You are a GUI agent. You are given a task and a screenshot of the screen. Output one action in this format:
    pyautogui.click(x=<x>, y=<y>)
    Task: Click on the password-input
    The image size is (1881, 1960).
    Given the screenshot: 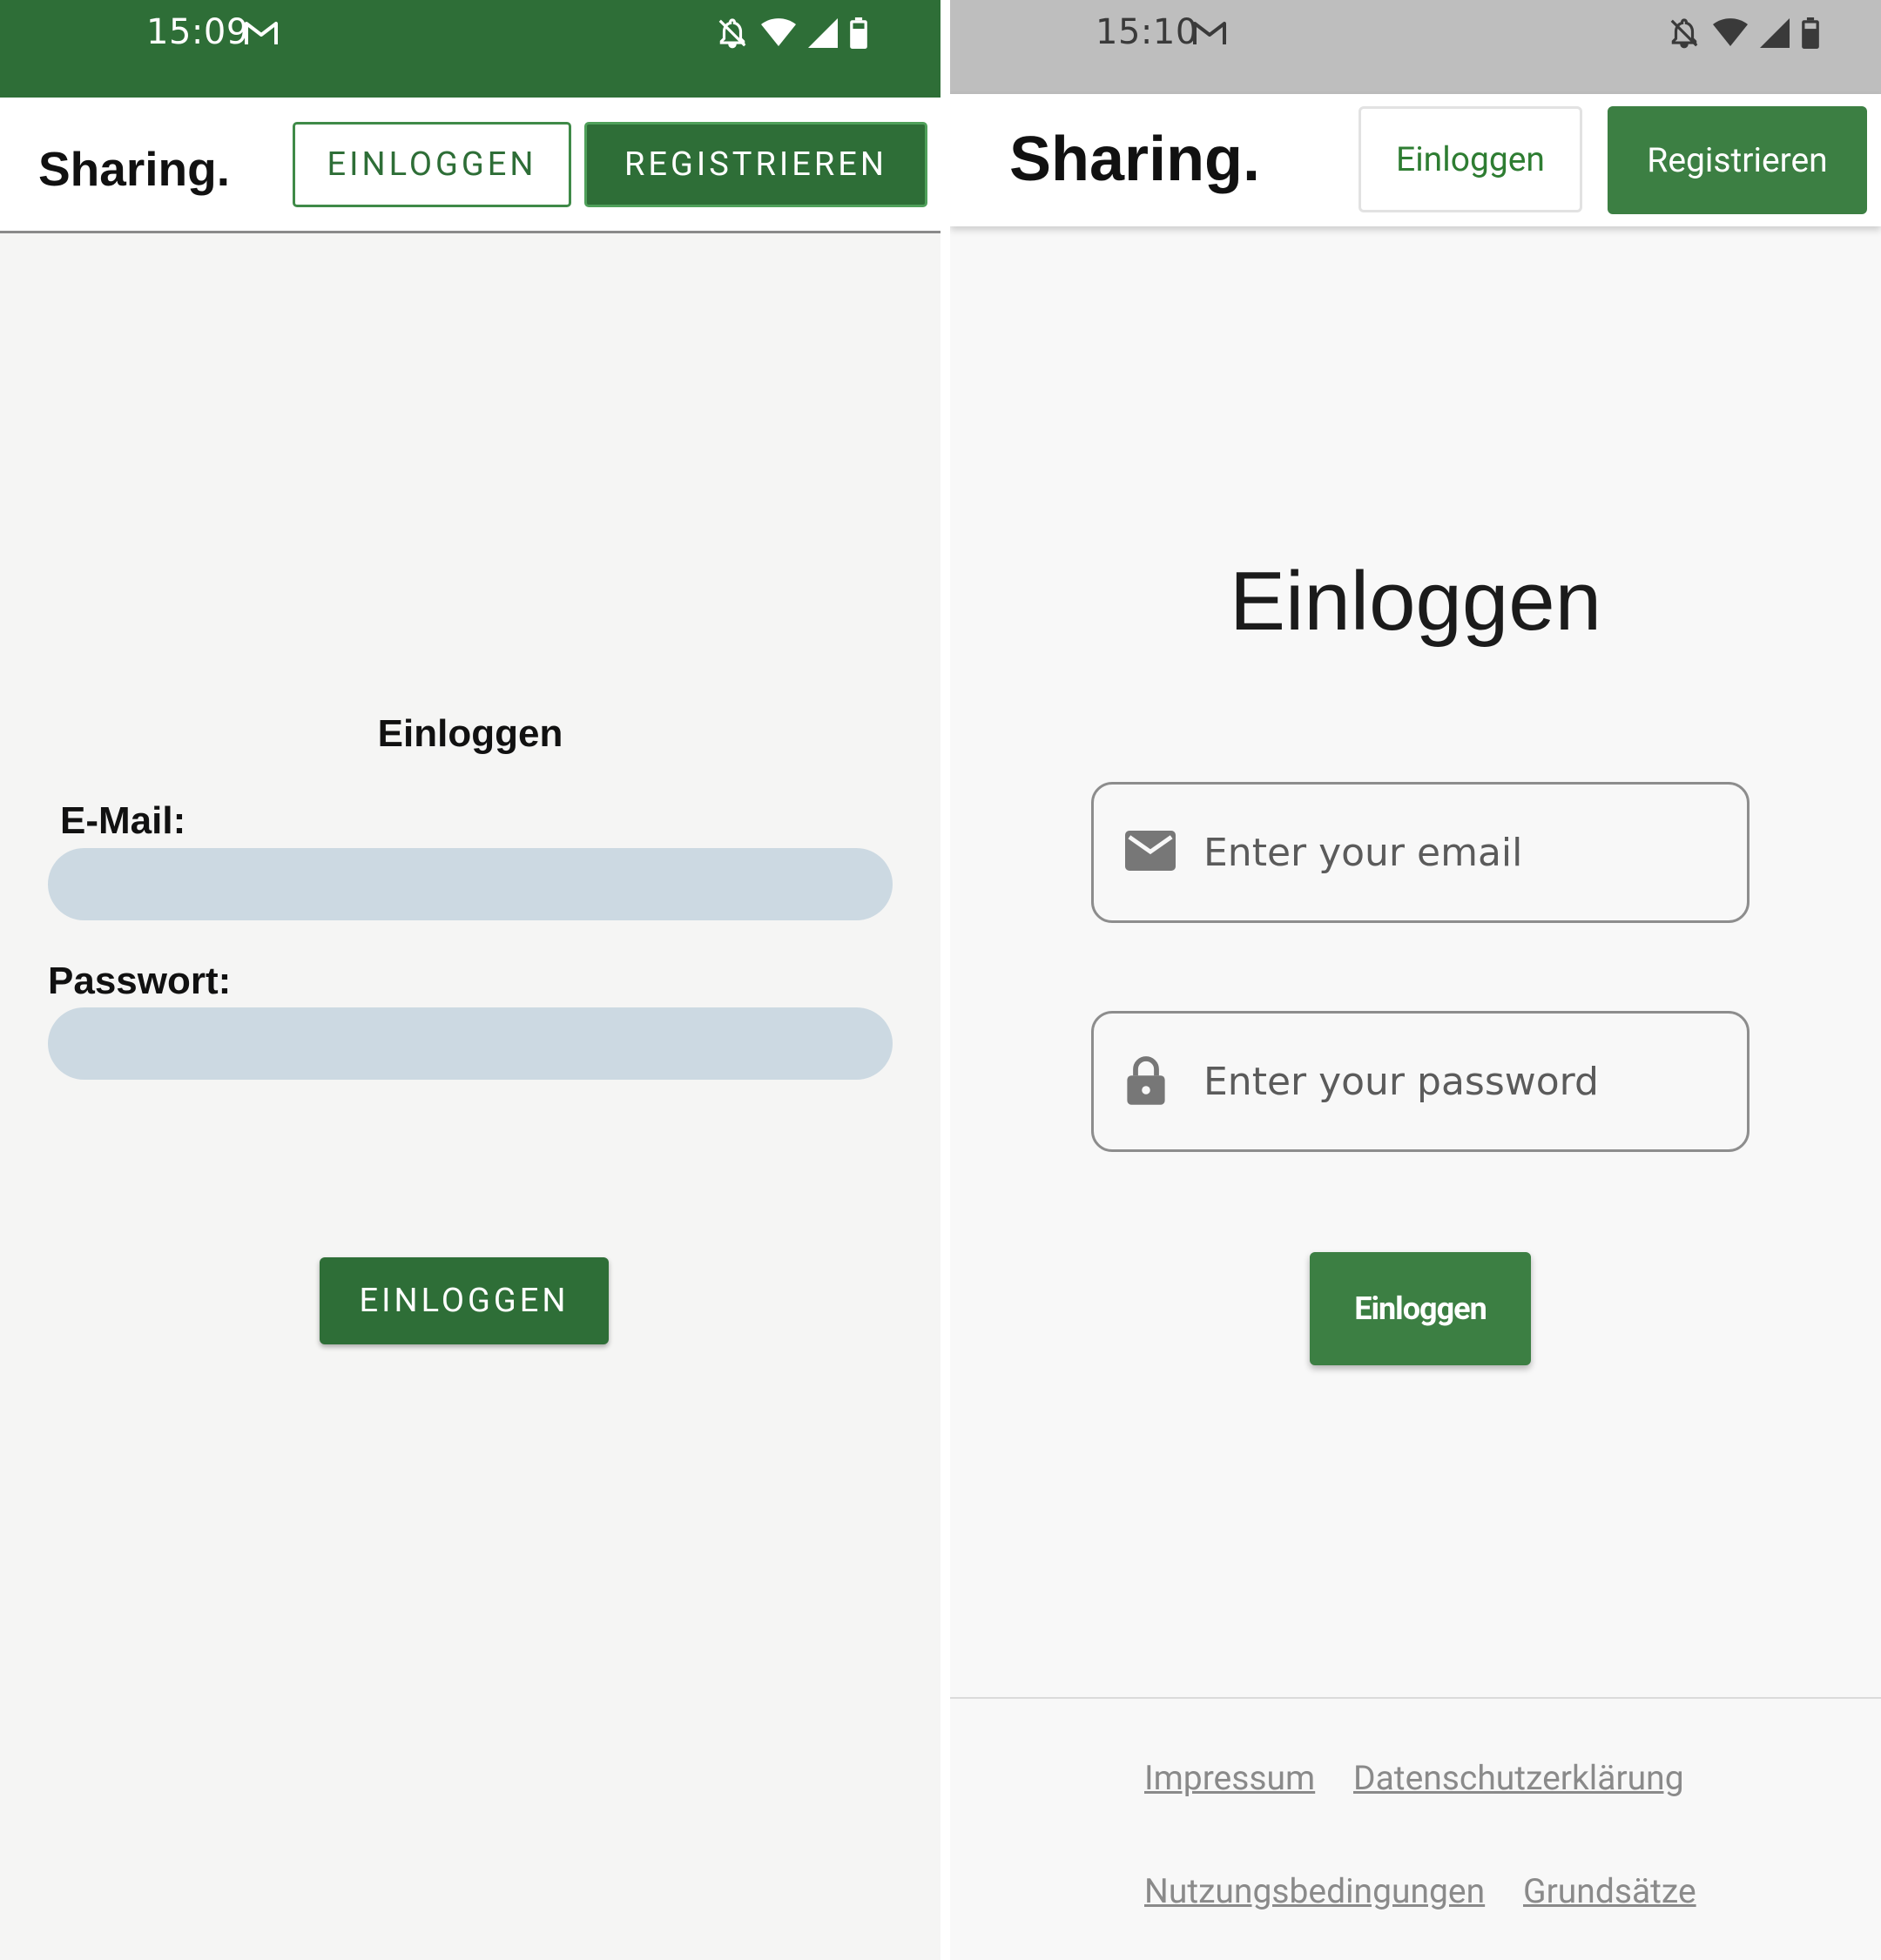 What is the action you would take?
    pyautogui.click(x=1464, y=1081)
    